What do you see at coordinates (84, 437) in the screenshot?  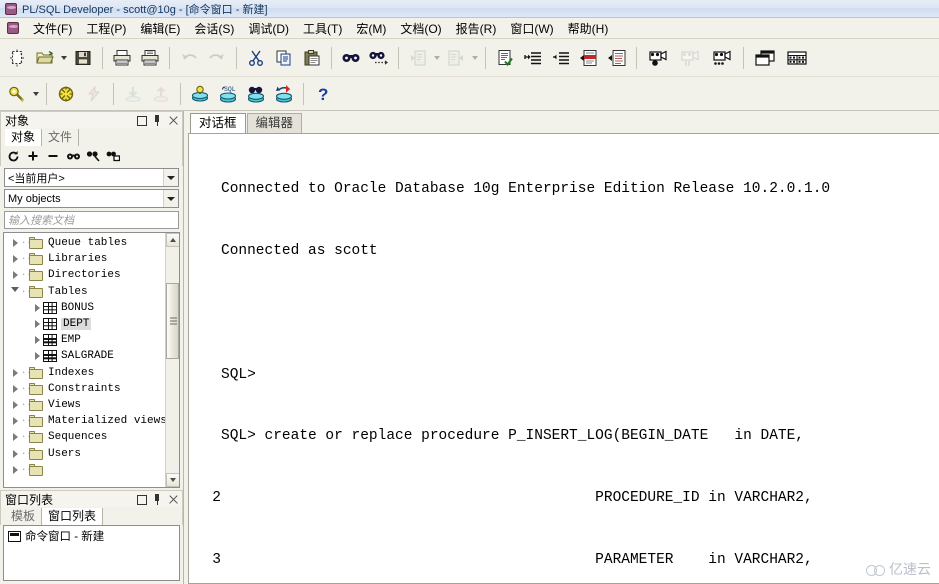 I see `tree-item-sequences: ·· Sequences` at bounding box center [84, 437].